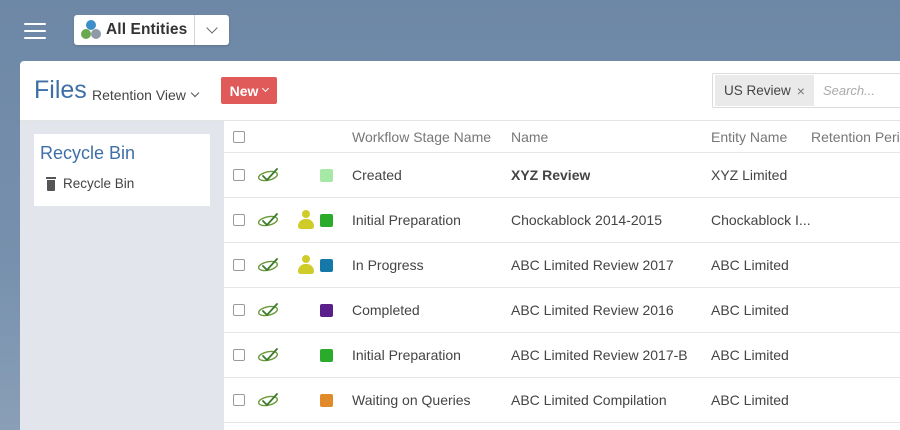  I want to click on filter-search-box: US Review ×, so click(806, 90).